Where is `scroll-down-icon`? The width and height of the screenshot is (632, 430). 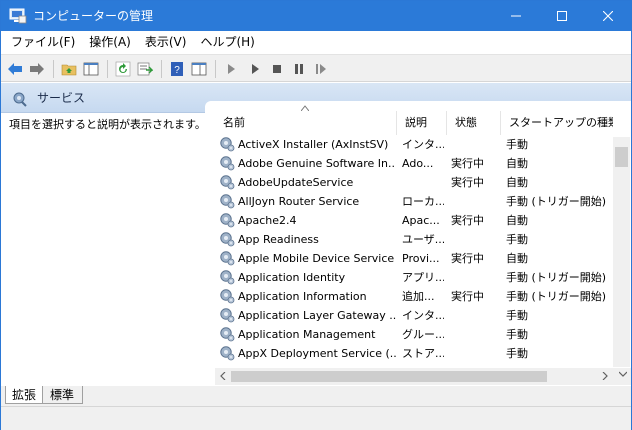
scroll-down-icon is located at coordinates (623, 374).